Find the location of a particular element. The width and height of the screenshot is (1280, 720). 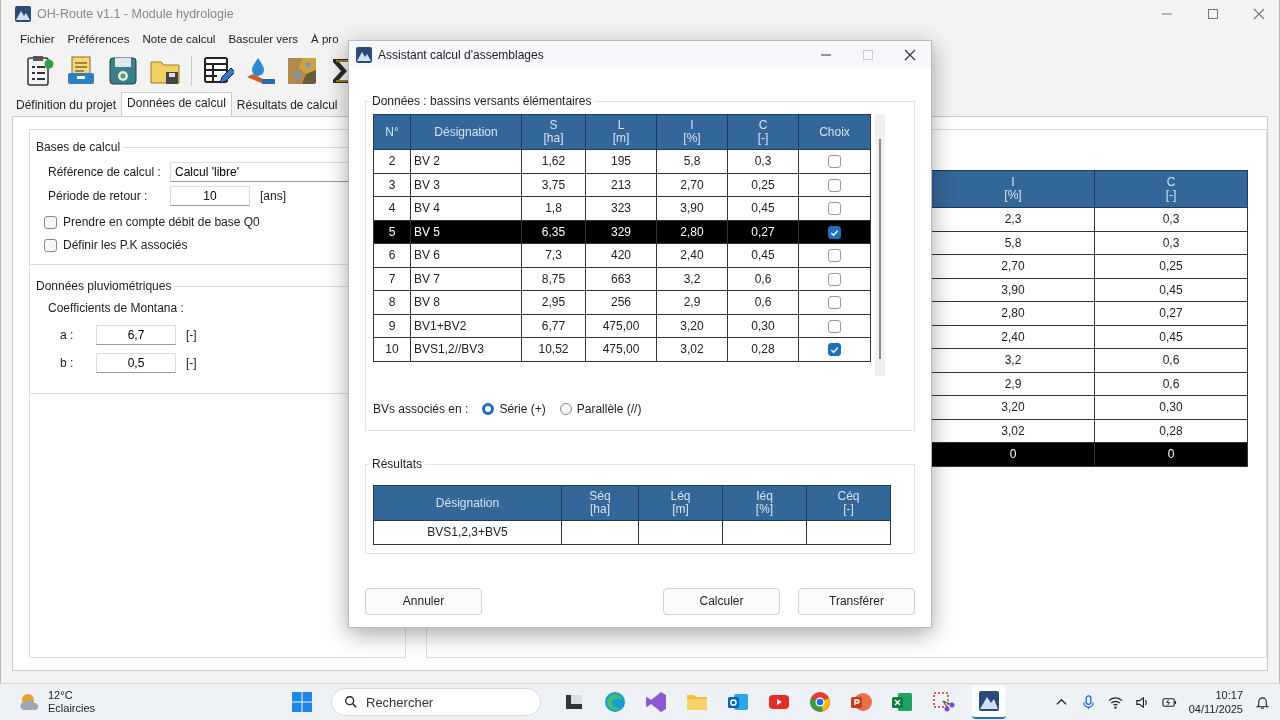

field-label: a : is located at coordinates (67, 335).